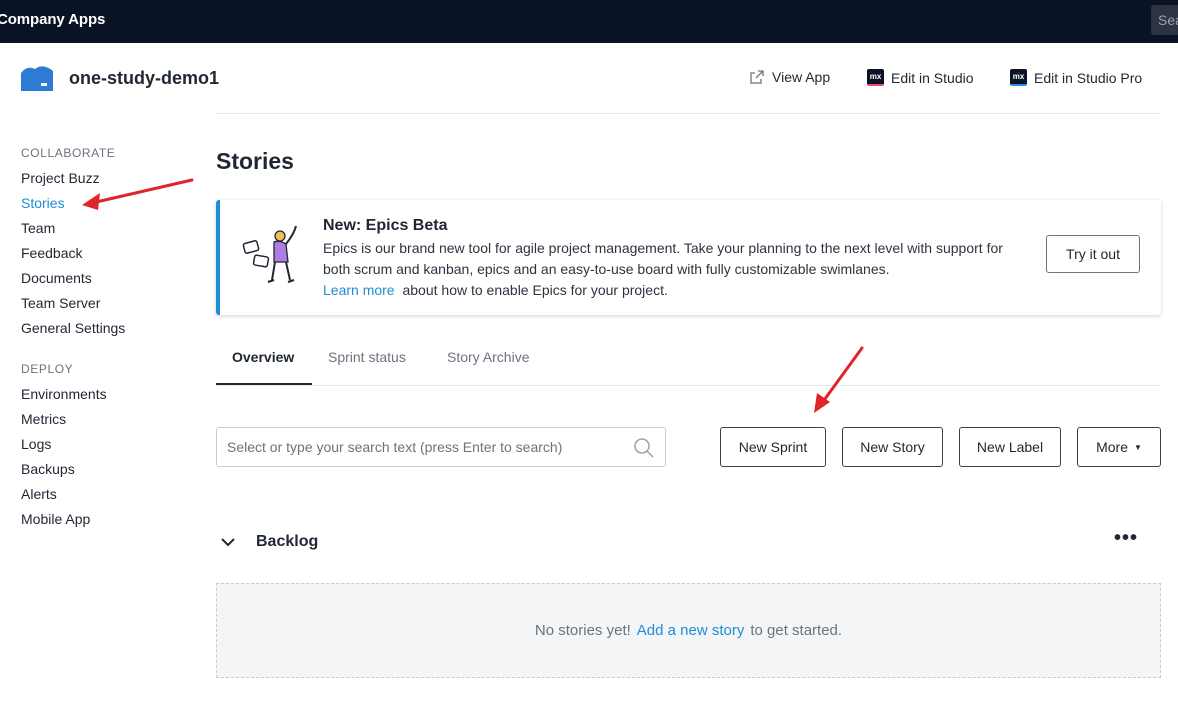 This screenshot has height=721, width=1178. What do you see at coordinates (287, 541) in the screenshot?
I see `backlog-title: Backlog` at bounding box center [287, 541].